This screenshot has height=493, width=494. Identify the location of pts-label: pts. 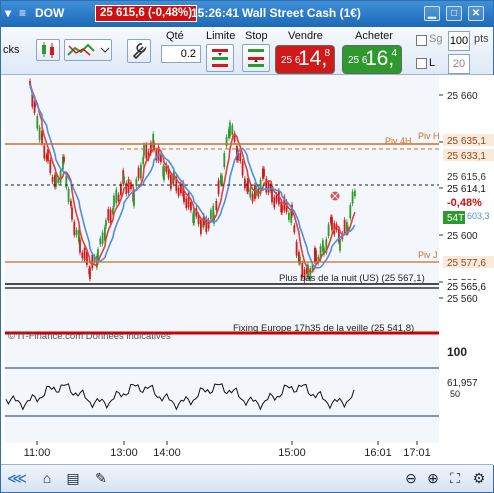
(481, 39).